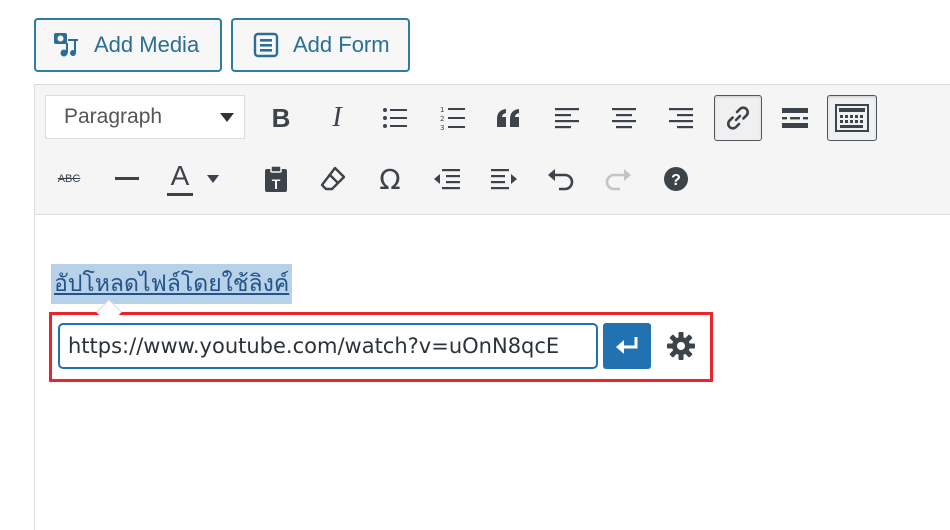  I want to click on svg-text: 2, so click(442, 119).